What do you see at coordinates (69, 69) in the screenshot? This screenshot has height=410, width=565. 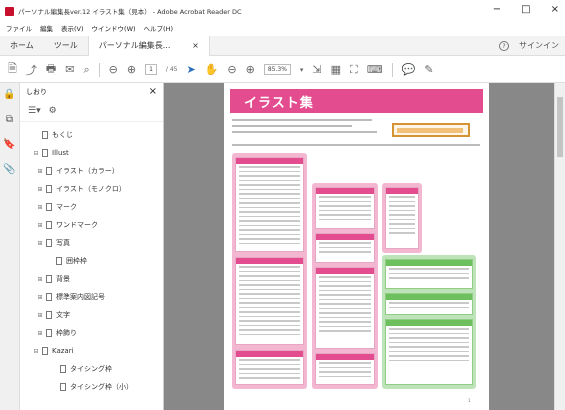 I see `email-icon: ✉` at bounding box center [69, 69].